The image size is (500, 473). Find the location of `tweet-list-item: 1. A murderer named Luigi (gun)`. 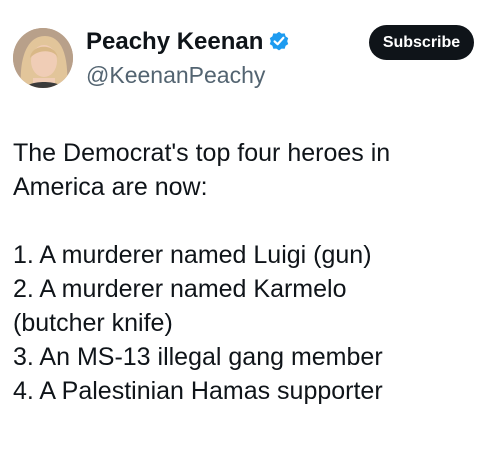

tweet-list-item: 1. A murderer named Luigi (gun) is located at coordinates (192, 255).